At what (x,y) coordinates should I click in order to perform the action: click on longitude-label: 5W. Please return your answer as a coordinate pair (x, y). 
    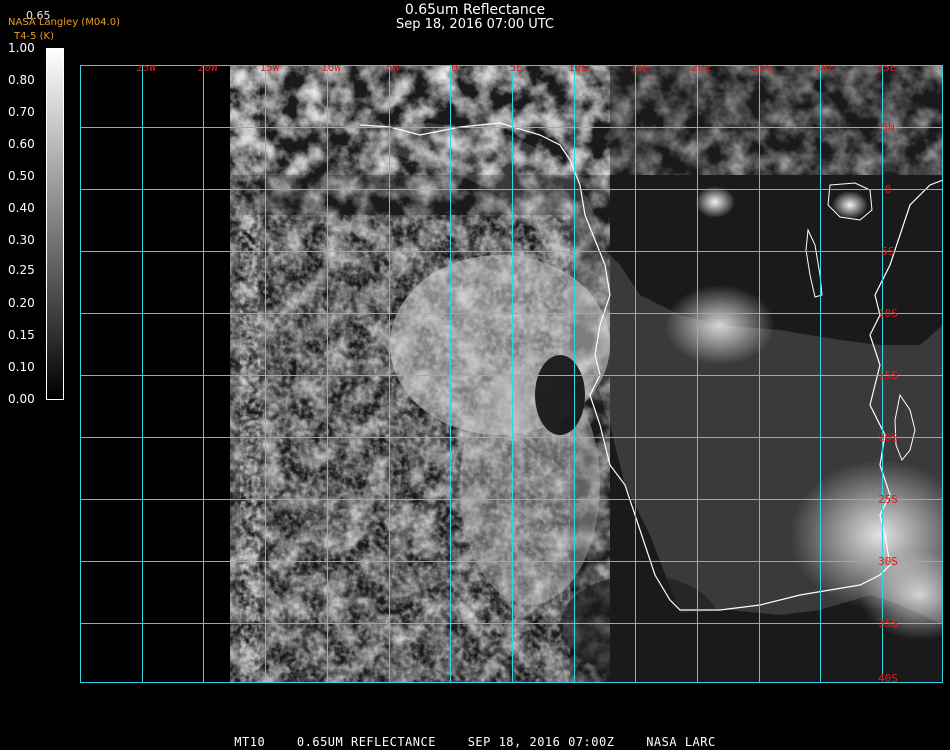
    Looking at the image, I should click on (393, 69).